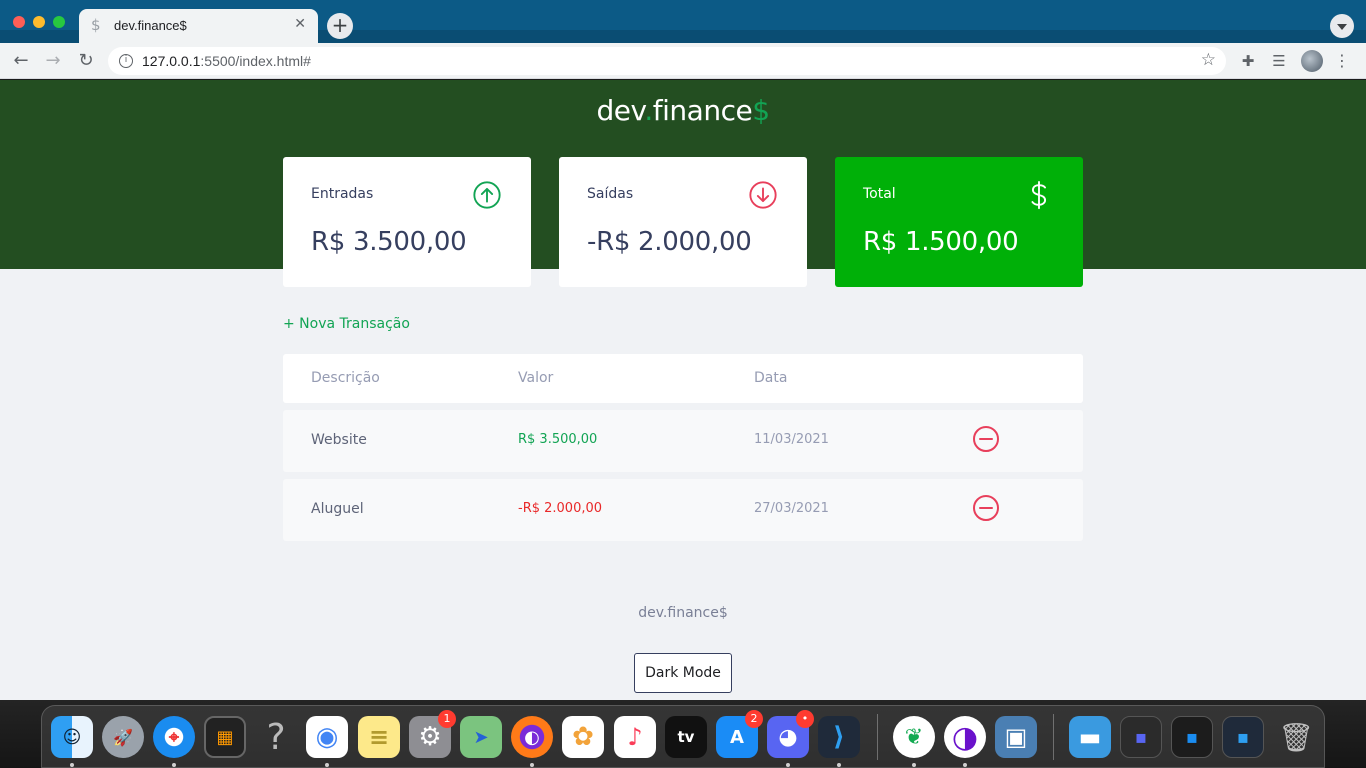 The image size is (1366, 768). Describe the element at coordinates (59, 22) in the screenshot. I see `fullscreen-window-button` at that location.